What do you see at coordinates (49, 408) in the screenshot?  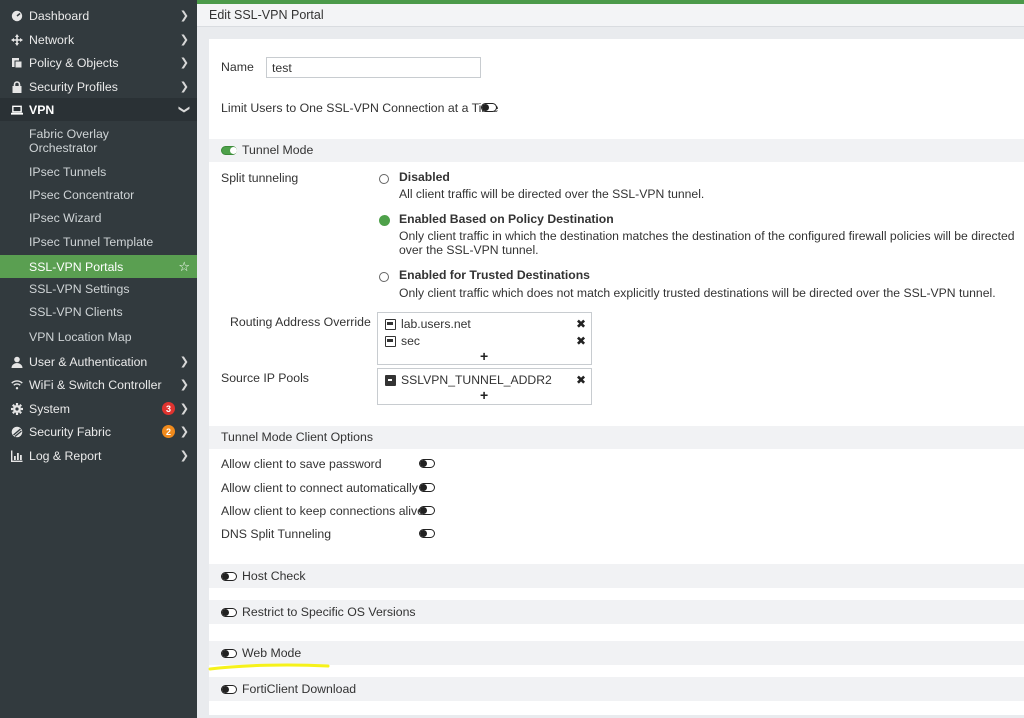 I see `nav-label: System` at bounding box center [49, 408].